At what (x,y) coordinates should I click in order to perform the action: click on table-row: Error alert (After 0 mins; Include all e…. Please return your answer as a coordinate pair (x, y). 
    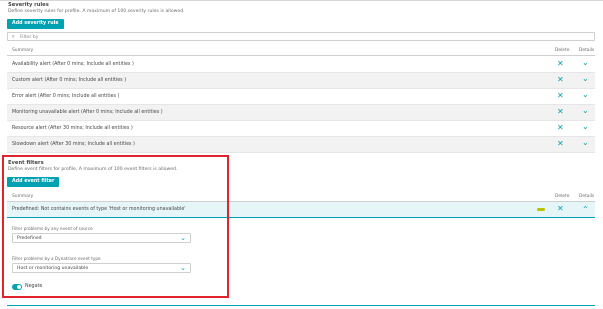
    Looking at the image, I should click on (301, 97).